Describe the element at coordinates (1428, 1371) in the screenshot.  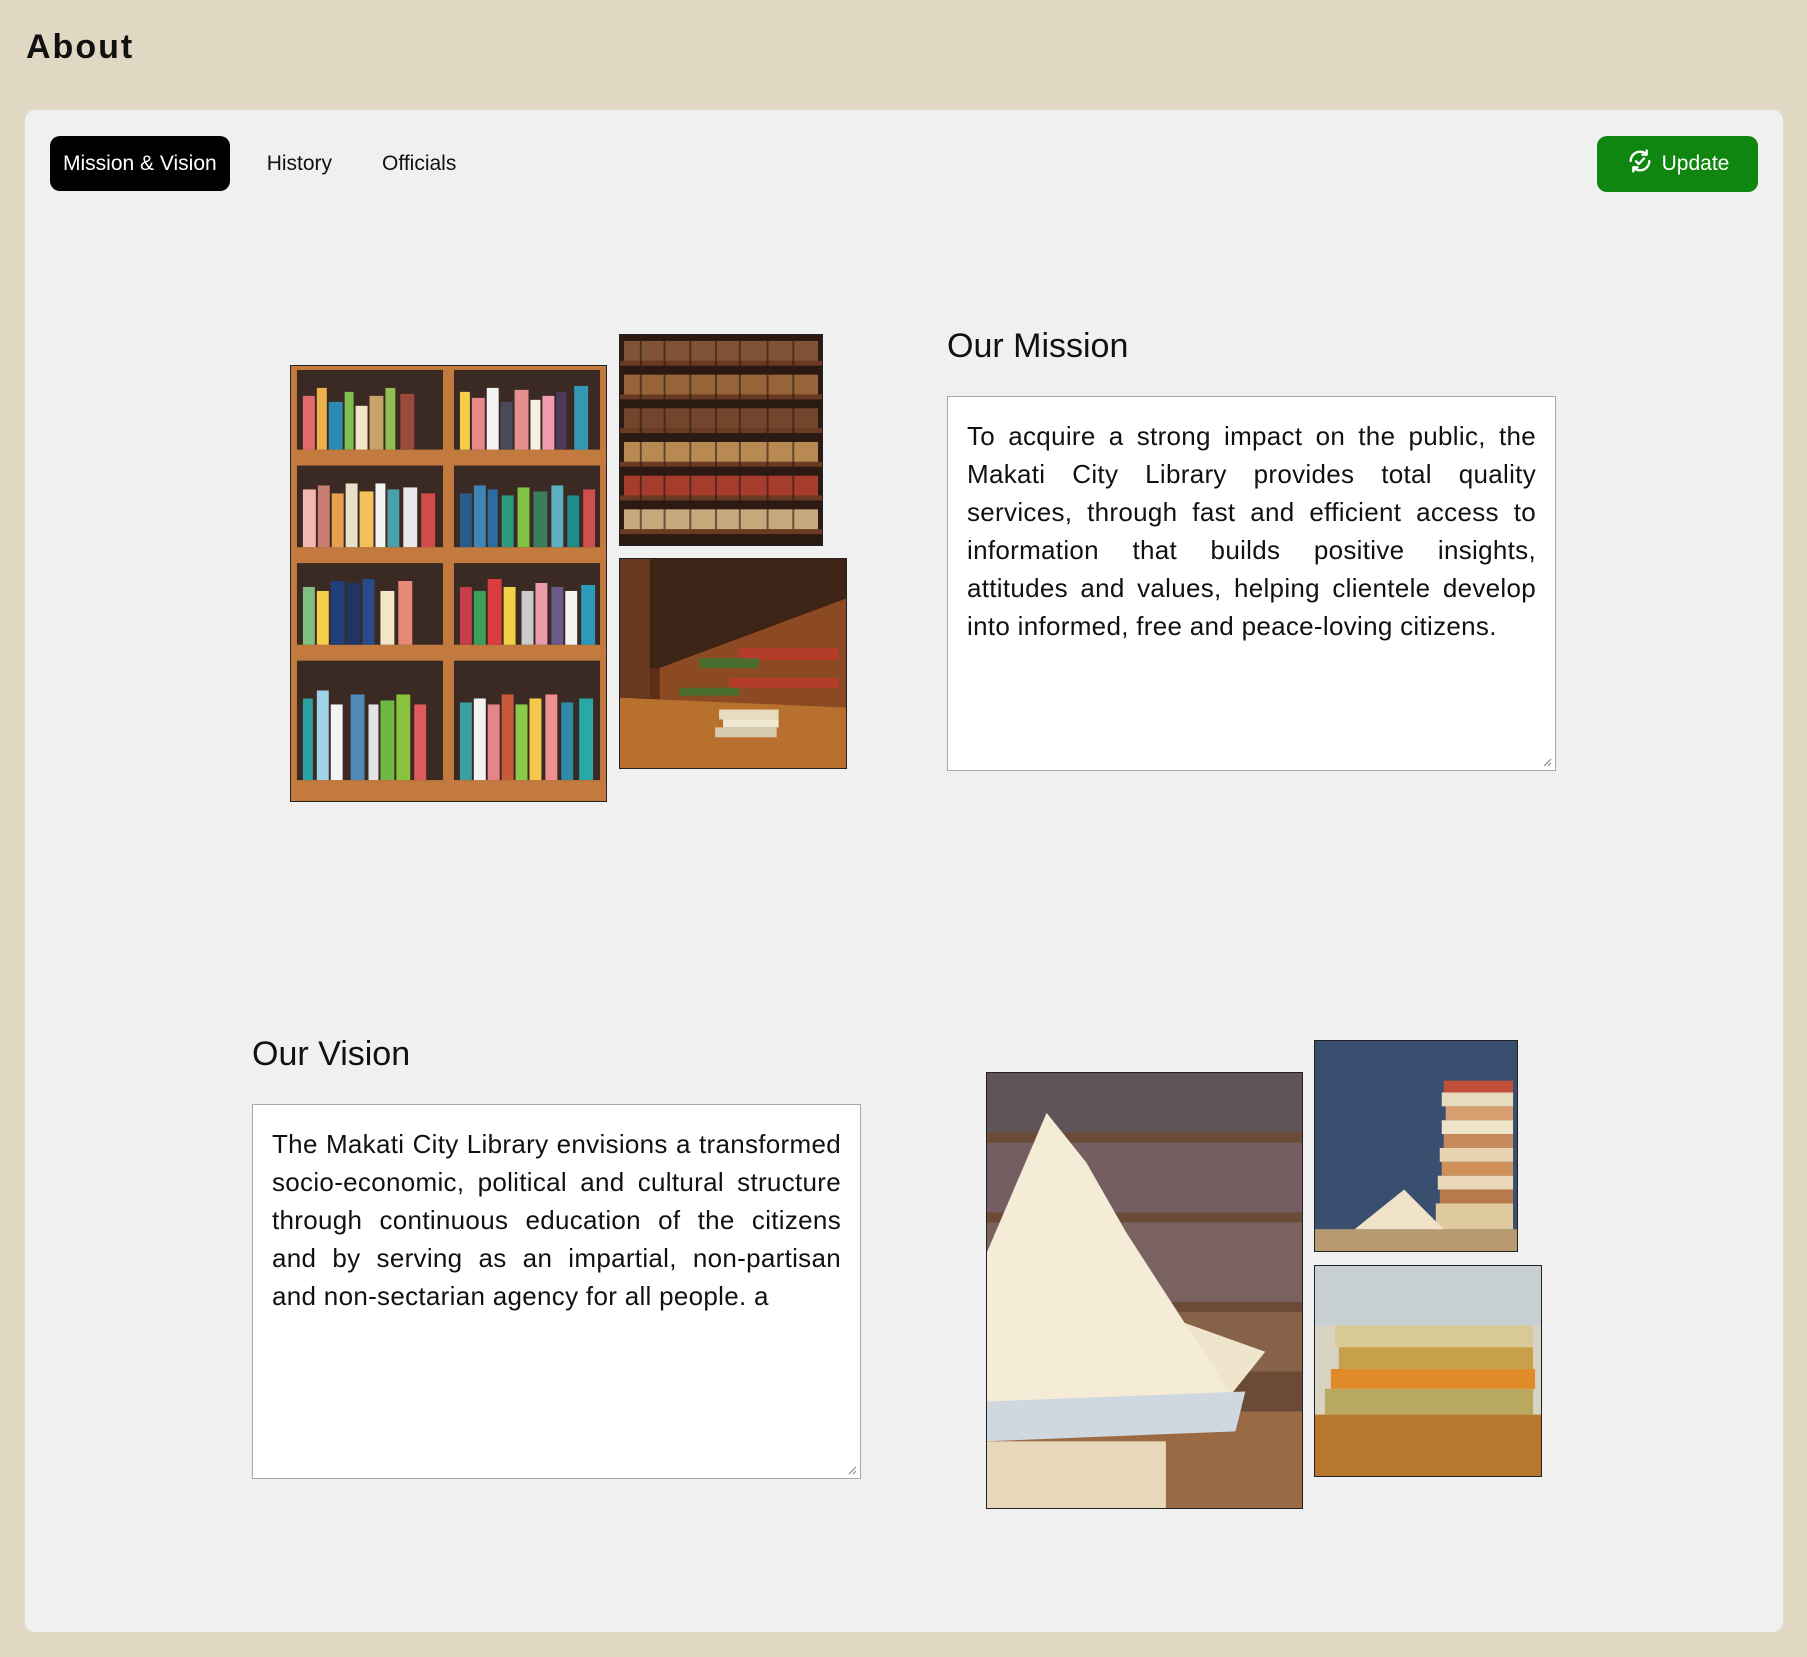
I see `stacked-old-books-photo` at that location.